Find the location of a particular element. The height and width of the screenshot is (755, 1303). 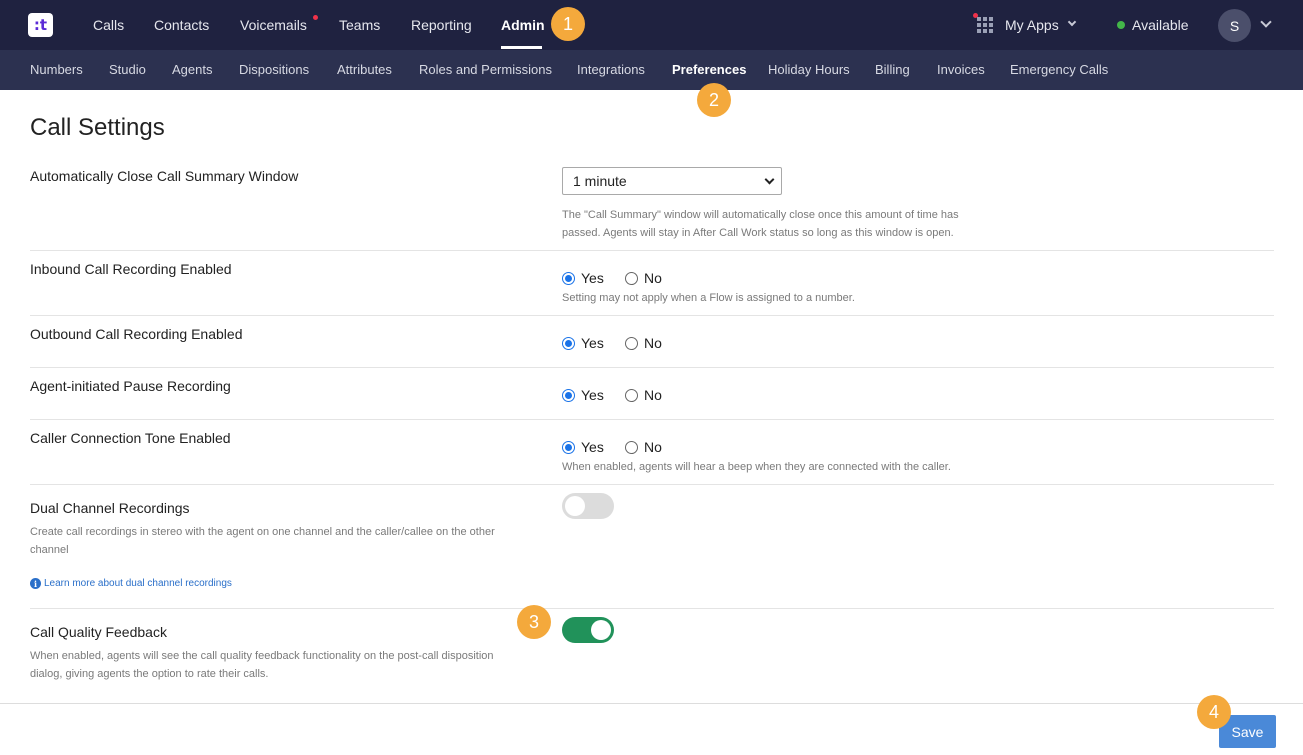

learn-more-text: Learn more about dual channel recordings is located at coordinates (138, 583).